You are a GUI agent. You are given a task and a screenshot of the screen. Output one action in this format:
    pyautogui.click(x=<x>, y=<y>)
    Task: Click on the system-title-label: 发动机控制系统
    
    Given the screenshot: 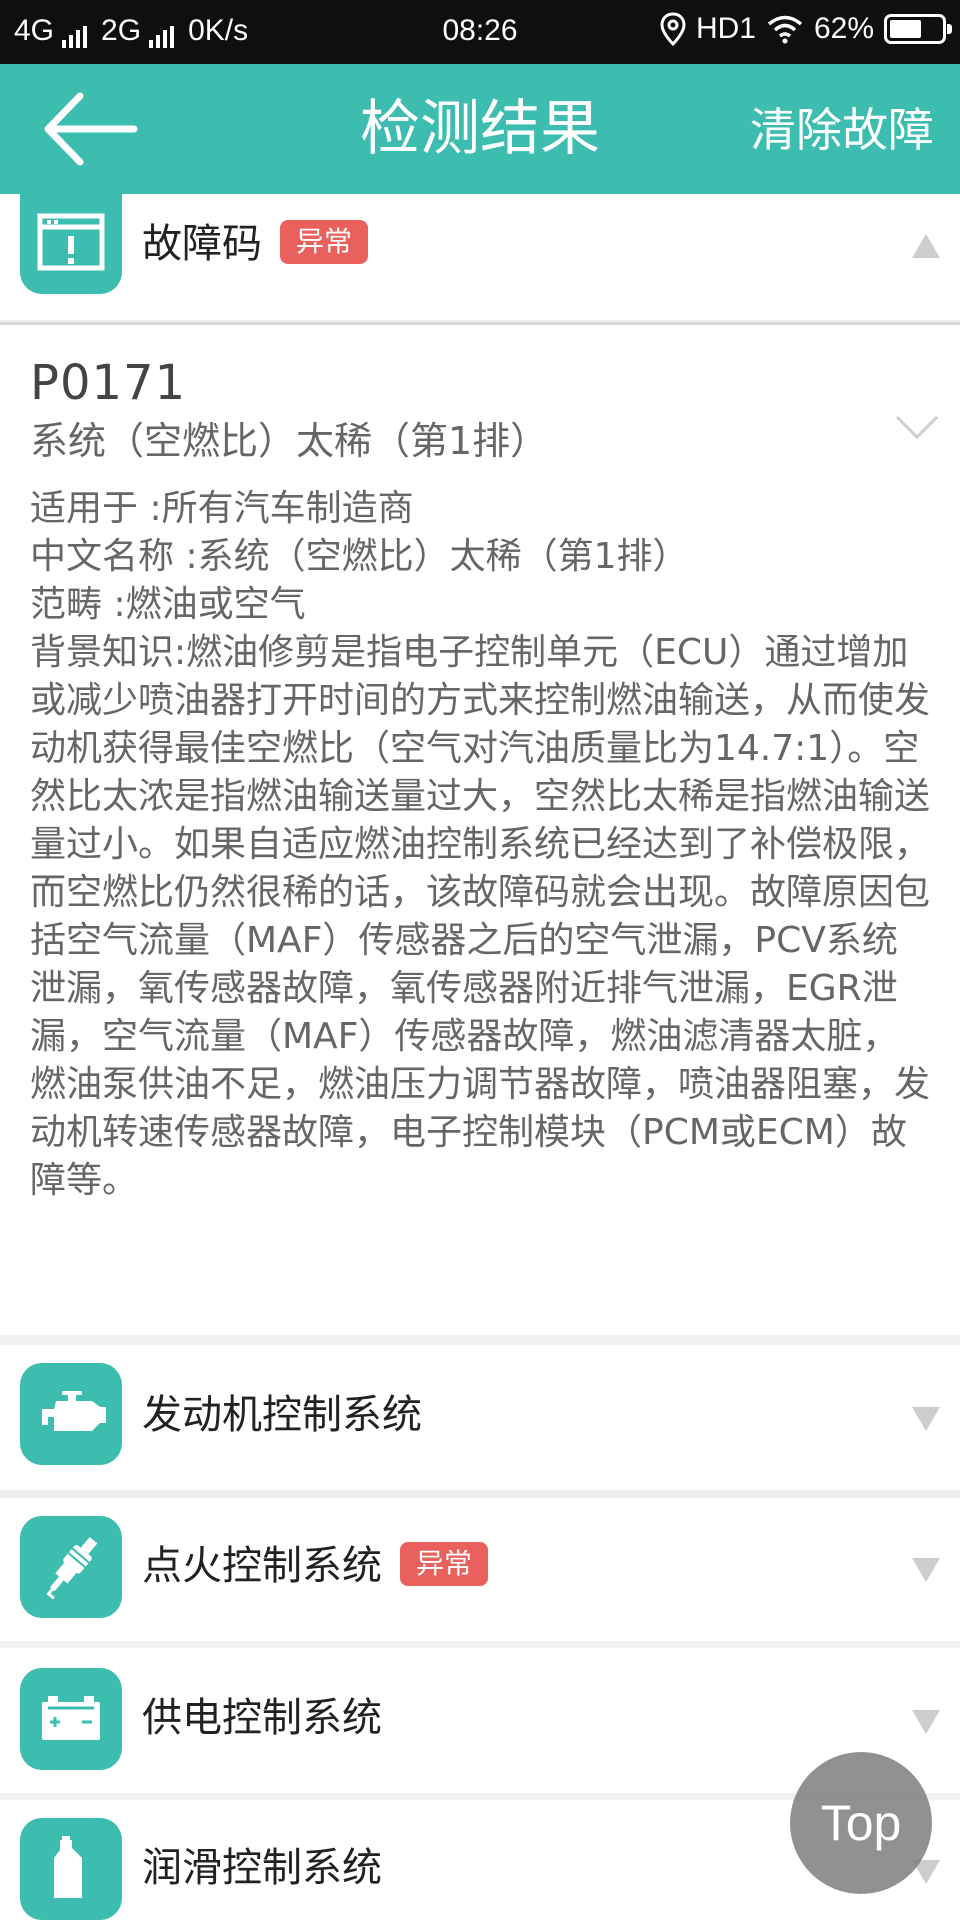 What is the action you would take?
    pyautogui.click(x=282, y=1415)
    